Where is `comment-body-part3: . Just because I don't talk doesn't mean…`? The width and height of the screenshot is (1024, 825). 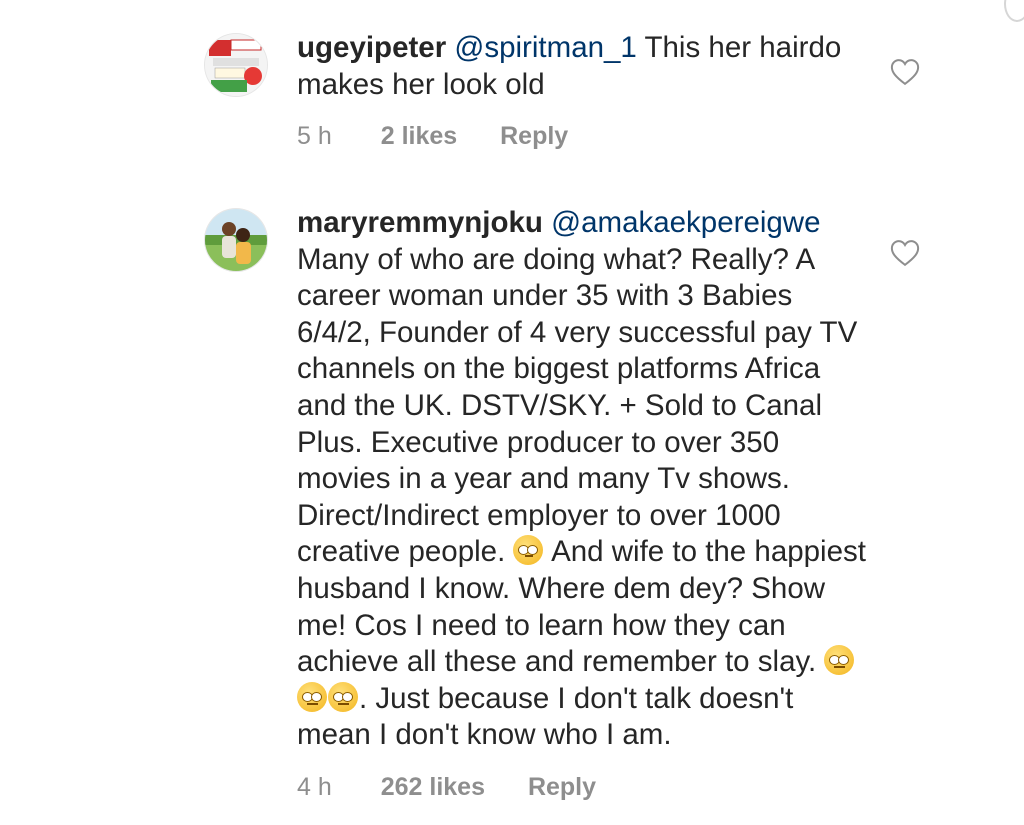 comment-body-part3: . Just because I don't talk doesn't mean… is located at coordinates (545, 716).